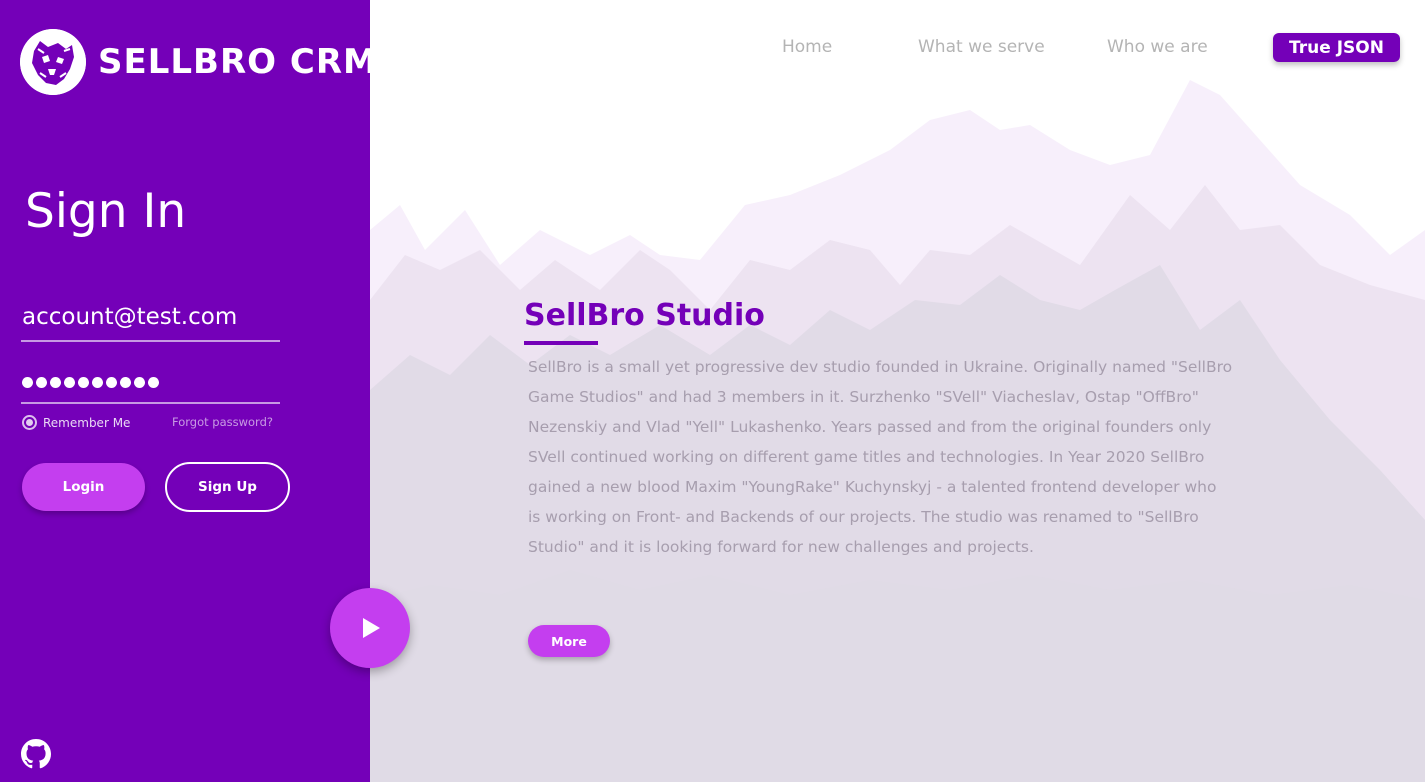  What do you see at coordinates (807, 47) in the screenshot?
I see `nav-home: Home` at bounding box center [807, 47].